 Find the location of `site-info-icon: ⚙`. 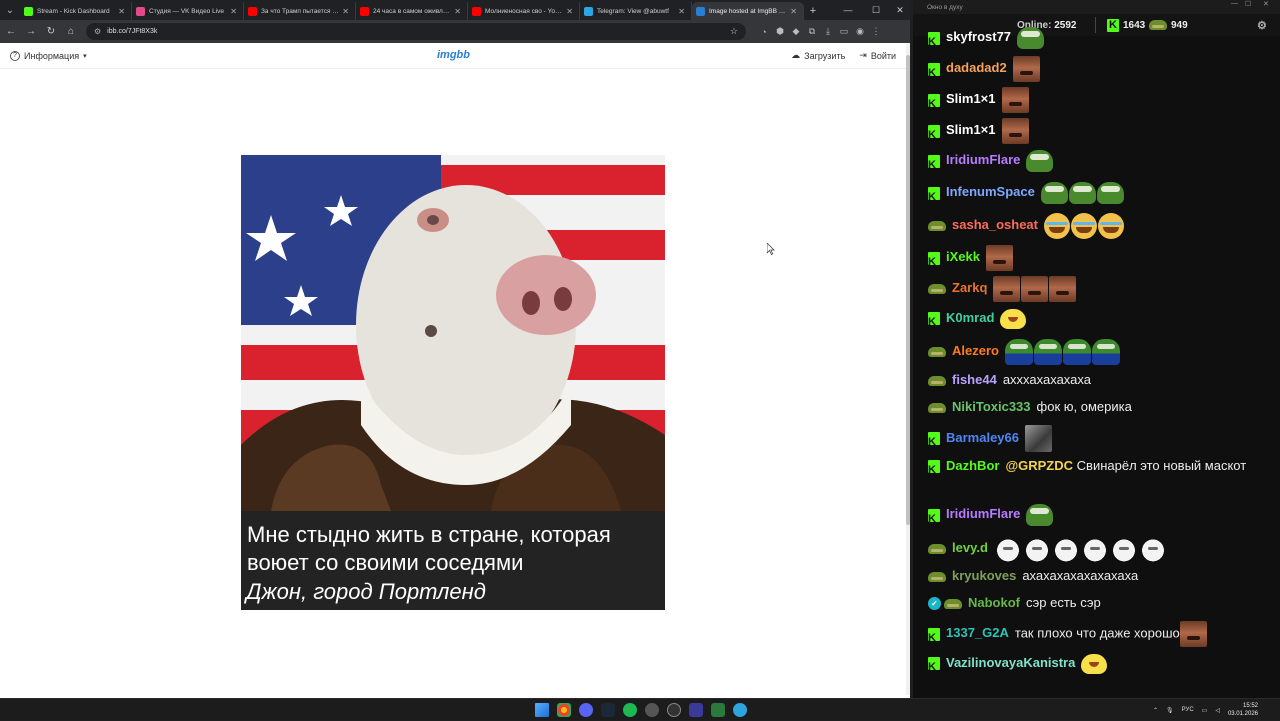

site-info-icon: ⚙ is located at coordinates (97, 31).